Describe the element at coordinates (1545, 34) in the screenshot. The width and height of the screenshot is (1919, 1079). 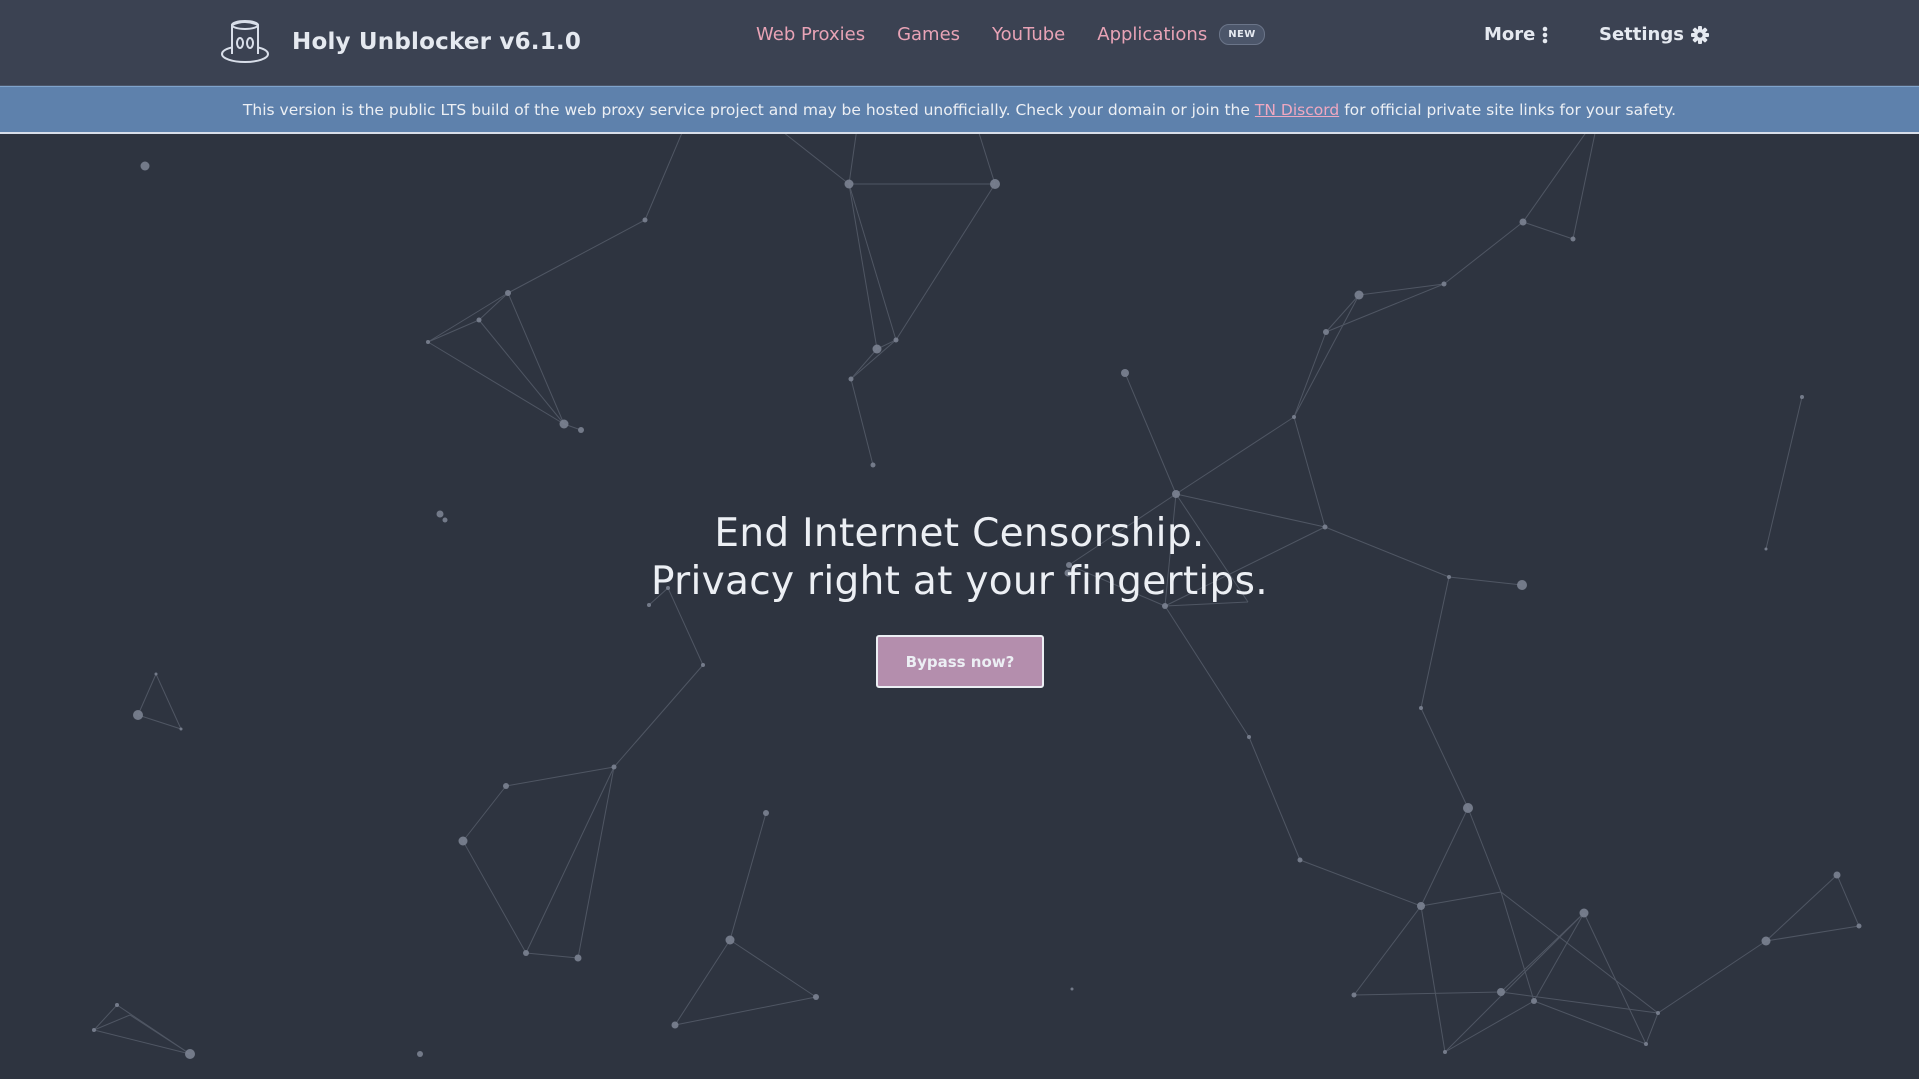
I see `vertical-ellipsis-icon` at that location.